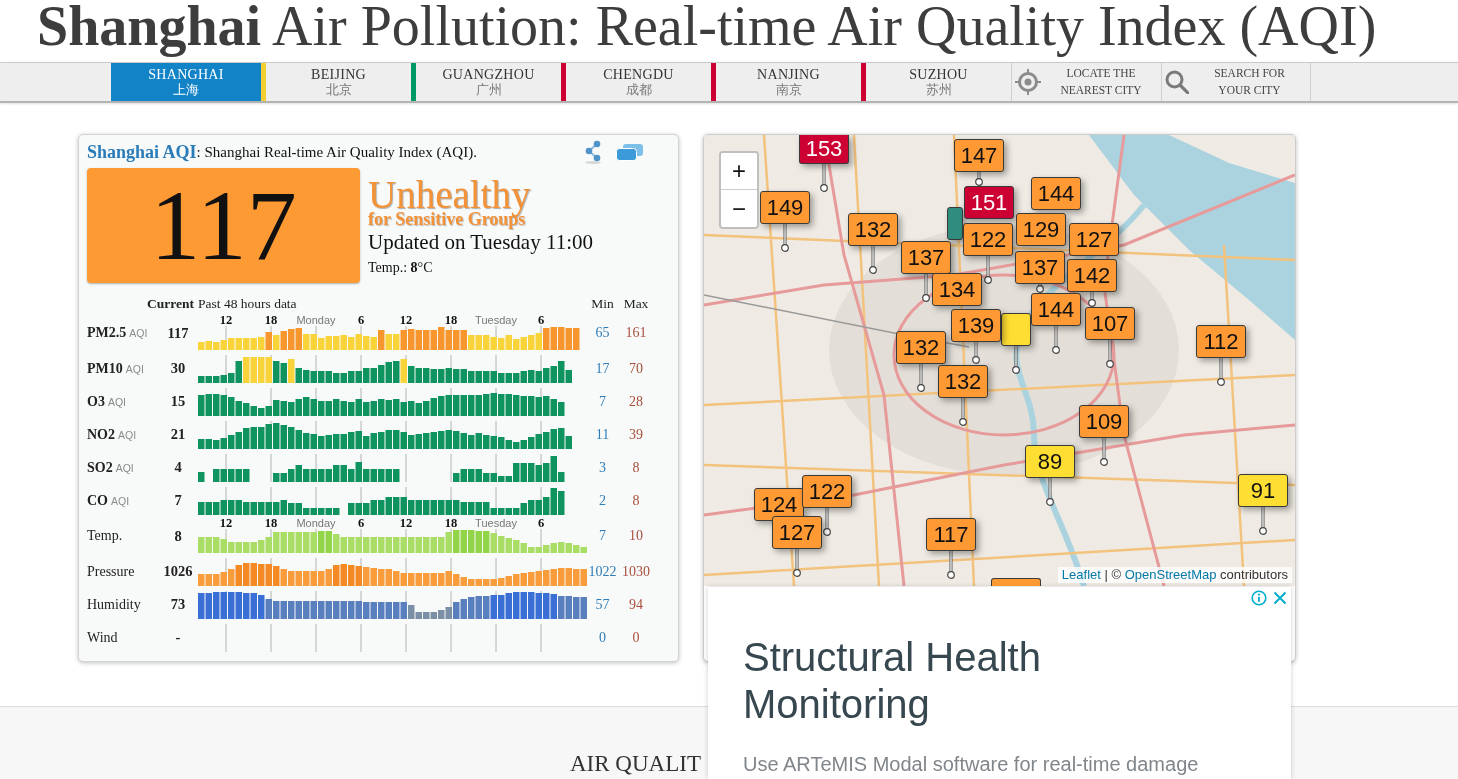 Image resolution: width=1458 pixels, height=779 pixels. I want to click on aqi-marker: 89, so click(1050, 461).